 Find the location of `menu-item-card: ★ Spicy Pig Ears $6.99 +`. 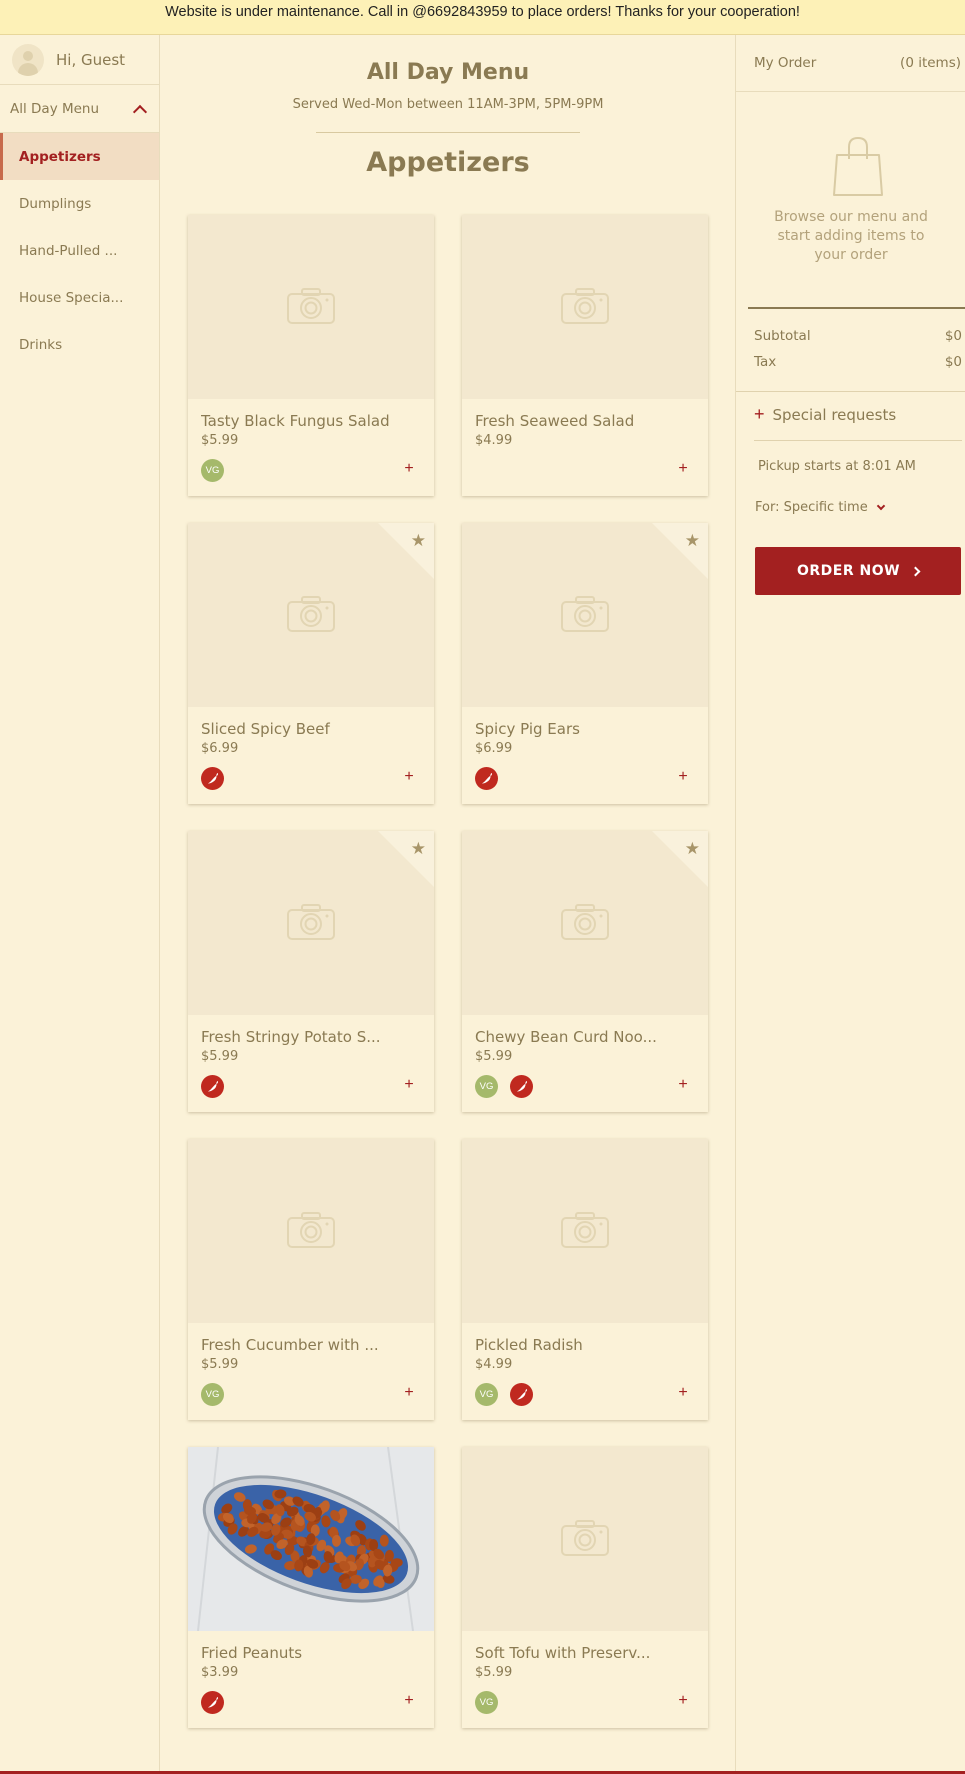

menu-item-card: ★ Spicy Pig Ears $6.99 + is located at coordinates (585, 663).